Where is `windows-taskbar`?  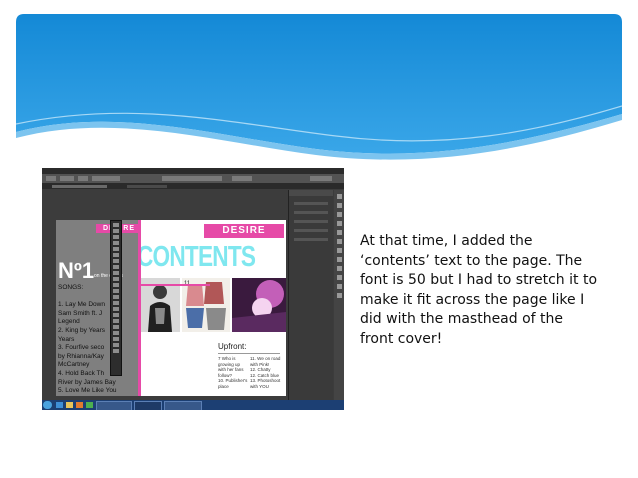
windows-taskbar is located at coordinates (193, 405).